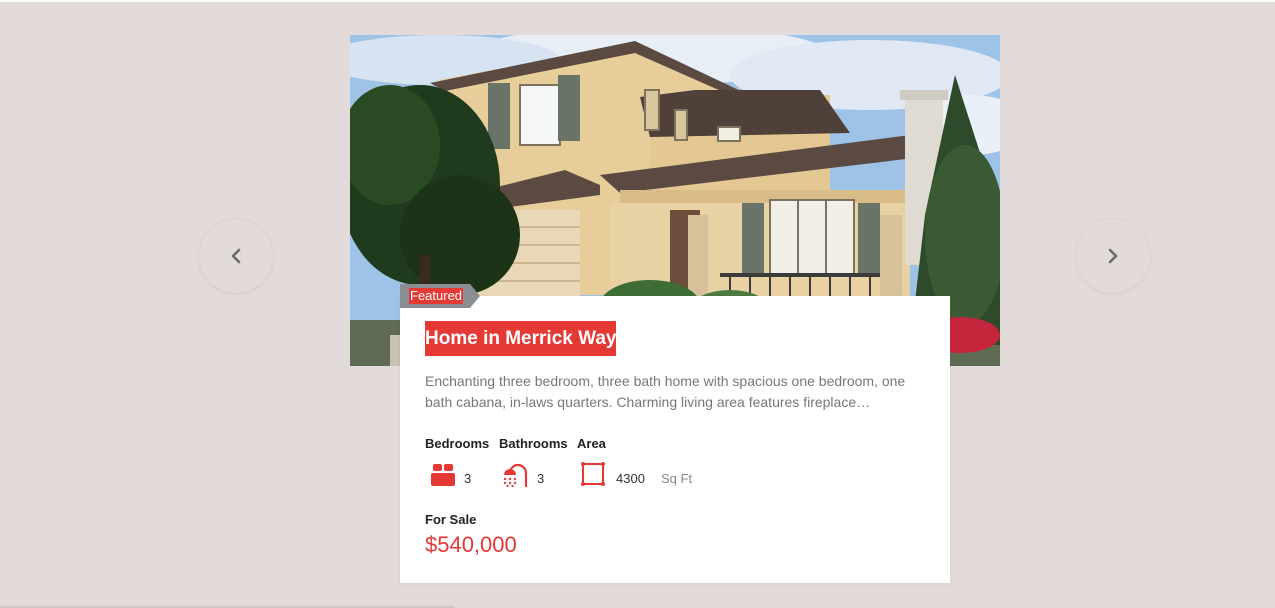  What do you see at coordinates (593, 474) in the screenshot?
I see `area-icon` at bounding box center [593, 474].